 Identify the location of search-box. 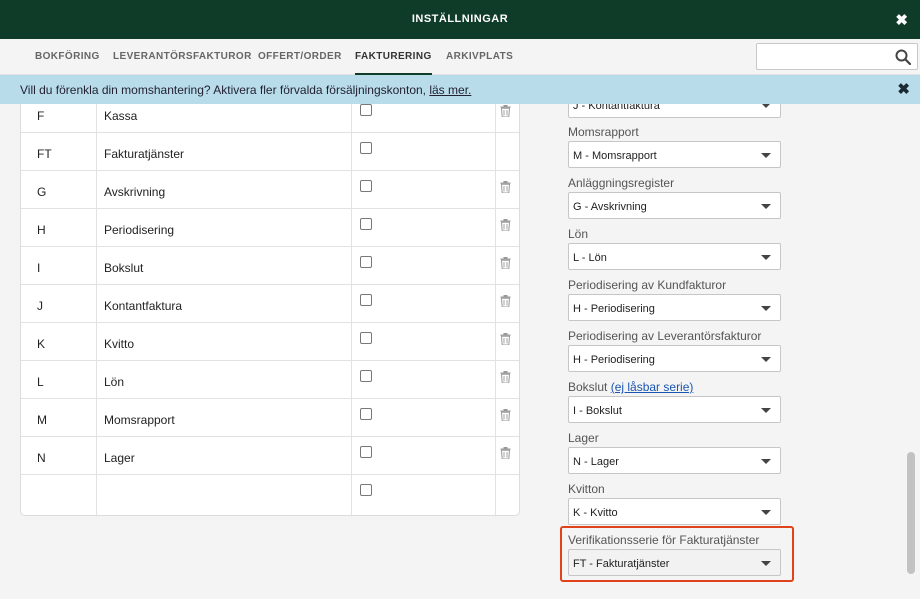
(837, 56).